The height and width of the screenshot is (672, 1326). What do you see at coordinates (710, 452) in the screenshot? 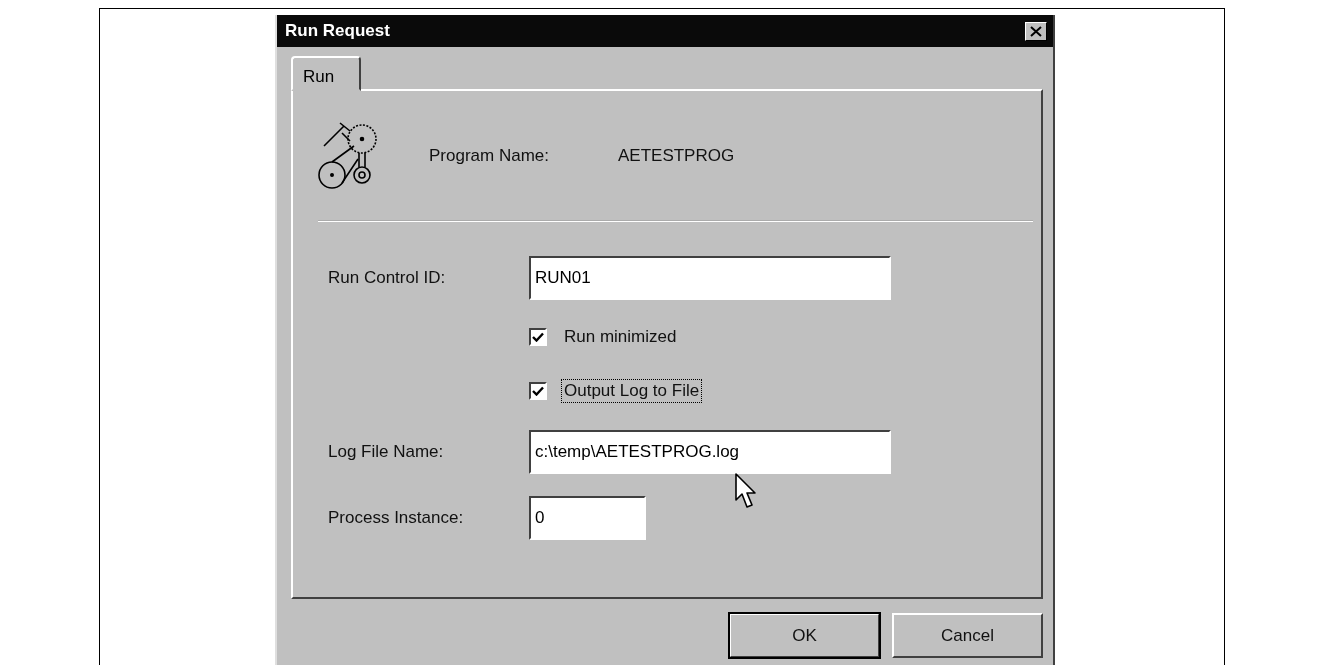
I see `text-field: c:\temp\AETESTPROG.log` at bounding box center [710, 452].